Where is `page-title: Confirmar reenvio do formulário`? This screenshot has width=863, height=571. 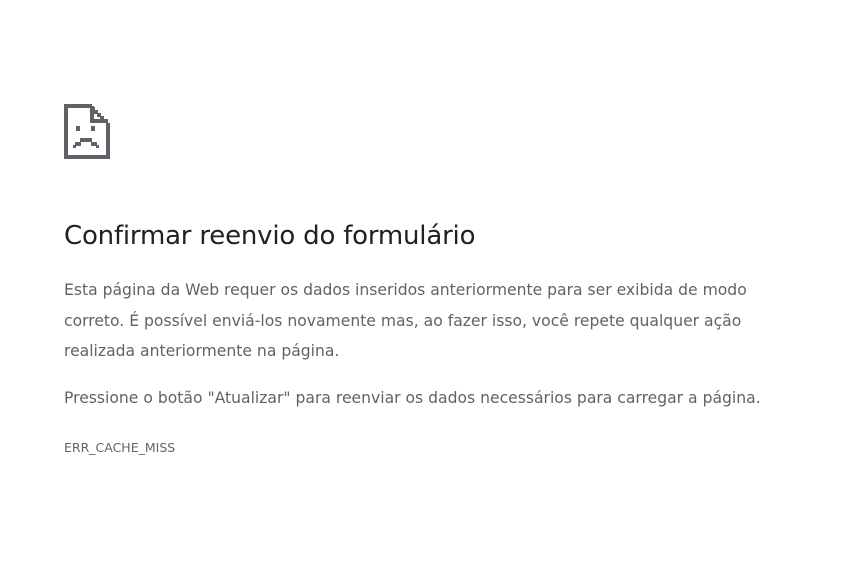 page-title: Confirmar reenvio do formulário is located at coordinates (270, 236).